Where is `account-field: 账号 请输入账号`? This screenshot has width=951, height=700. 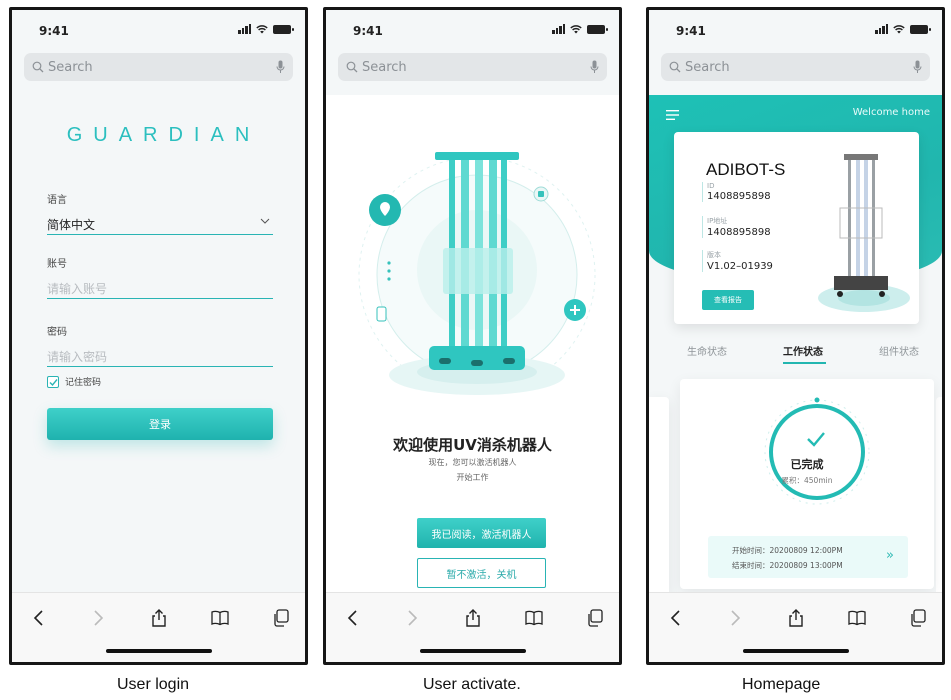
account-field: 账号 请输入账号 is located at coordinates (160, 277).